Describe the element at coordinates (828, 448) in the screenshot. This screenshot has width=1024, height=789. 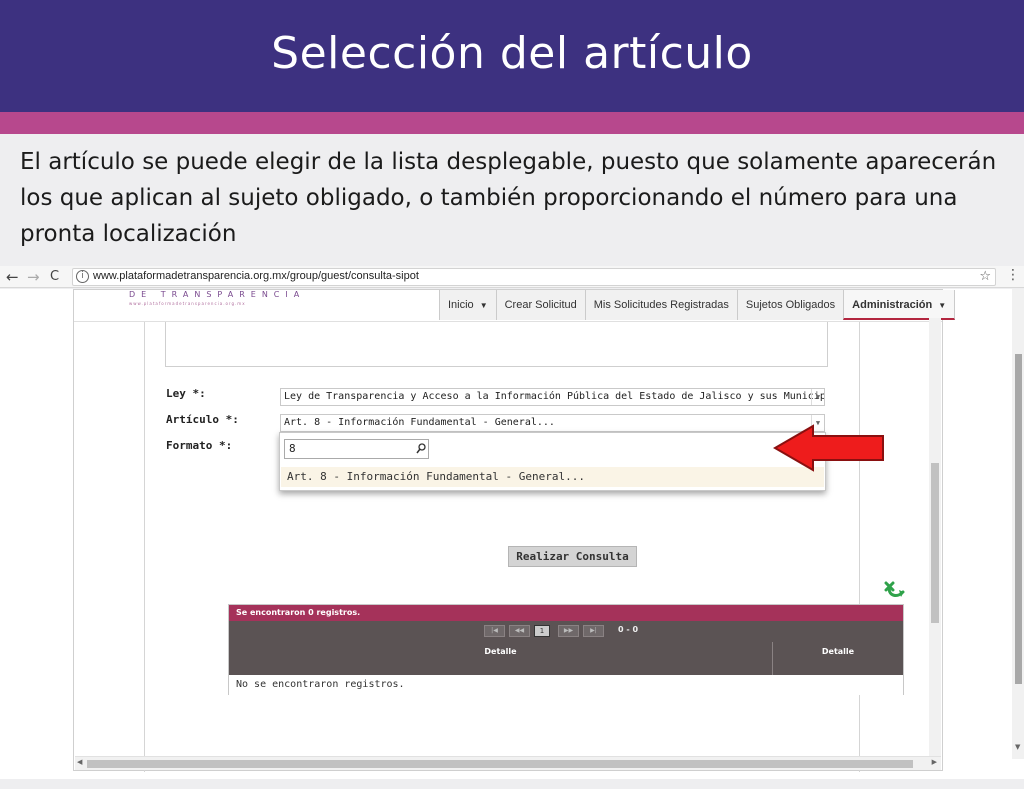
I see `red-arrow-icon` at that location.